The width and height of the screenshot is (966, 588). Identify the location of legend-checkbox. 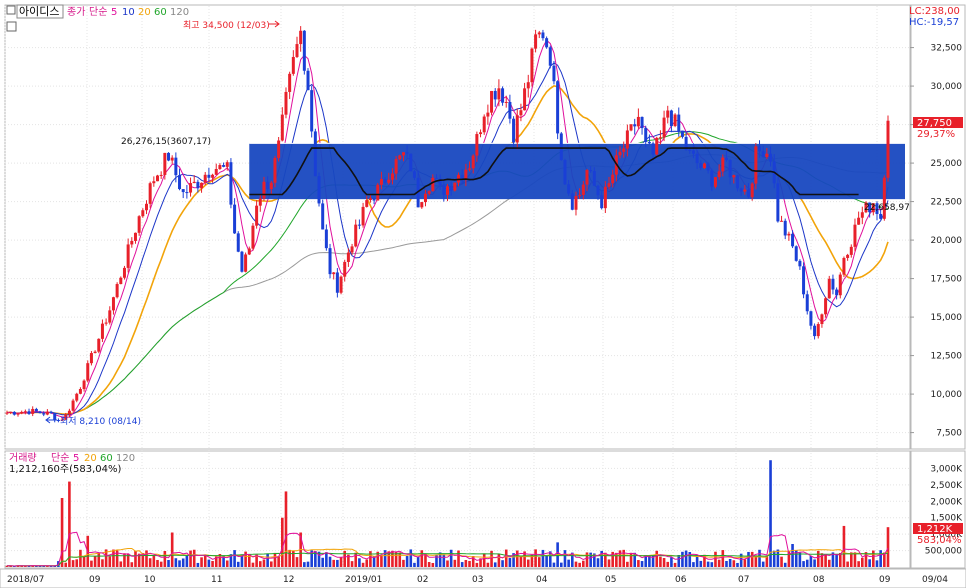
(11, 10).